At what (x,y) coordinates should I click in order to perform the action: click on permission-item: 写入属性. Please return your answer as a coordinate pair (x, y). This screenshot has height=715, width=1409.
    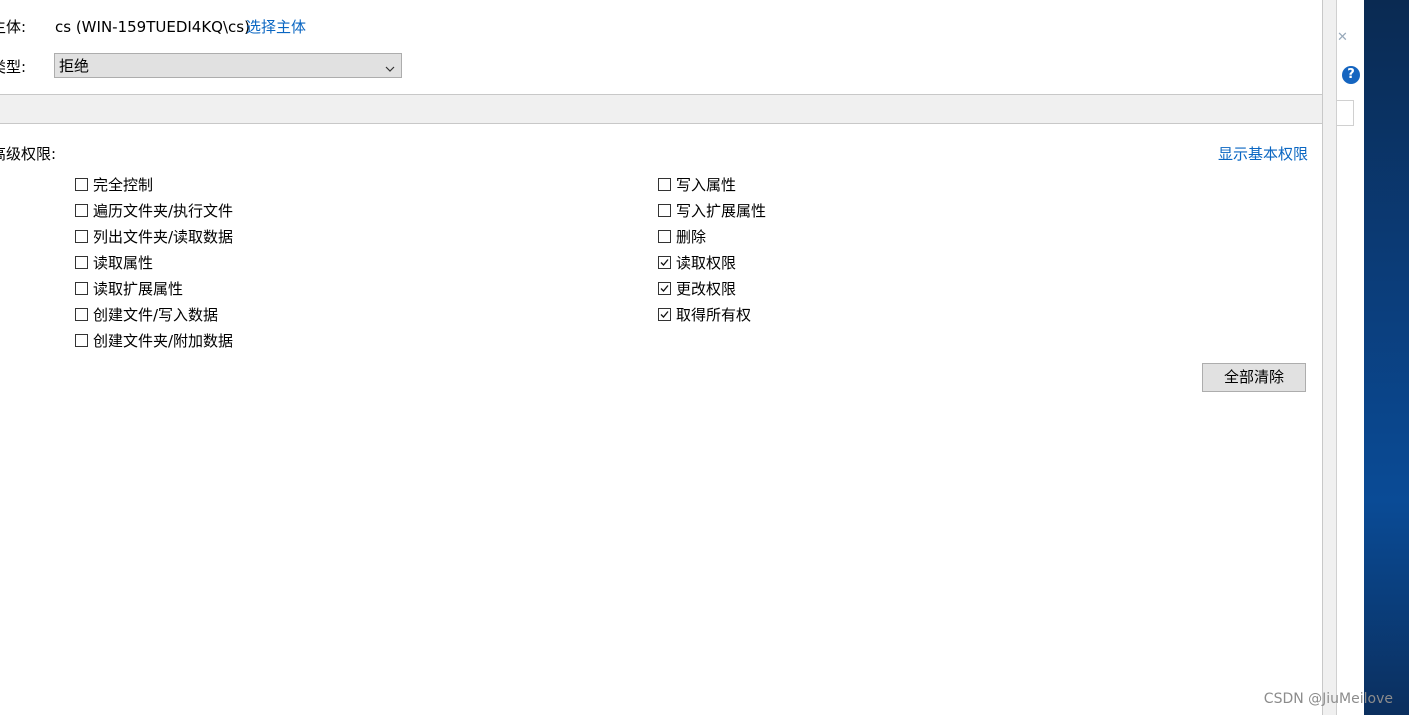
    Looking at the image, I should click on (697, 184).